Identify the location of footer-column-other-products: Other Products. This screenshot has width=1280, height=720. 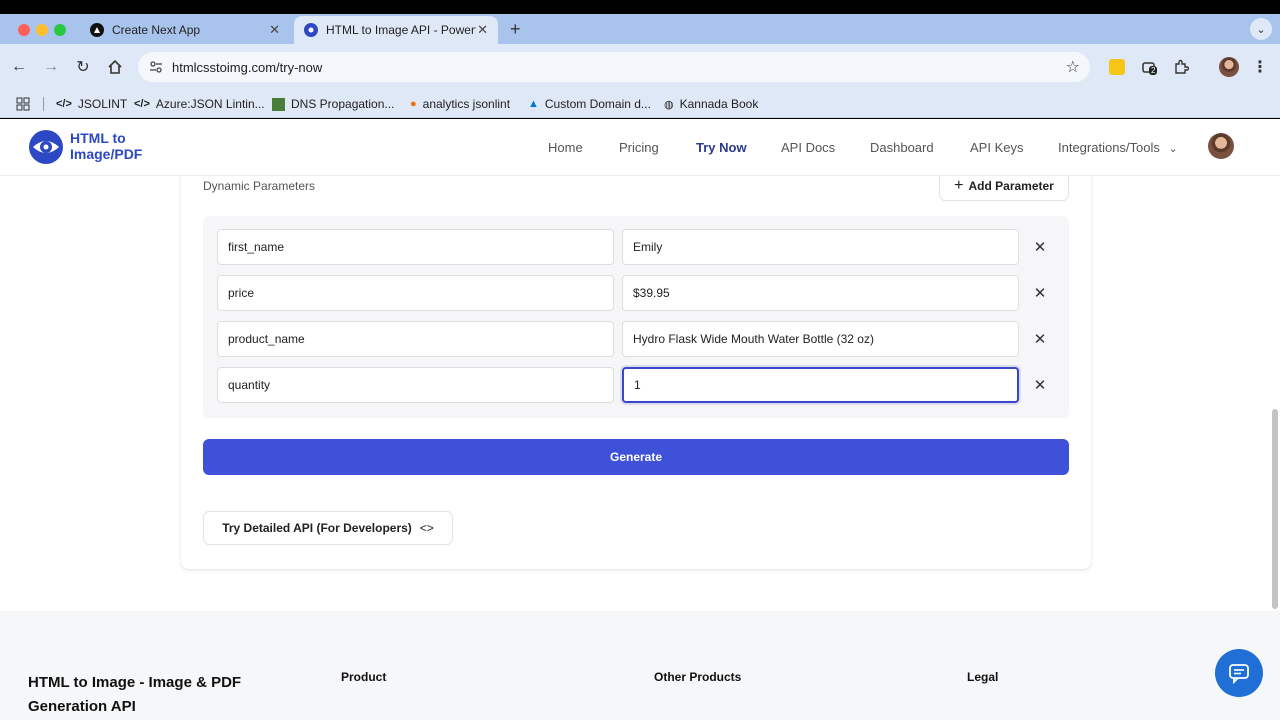
(698, 677).